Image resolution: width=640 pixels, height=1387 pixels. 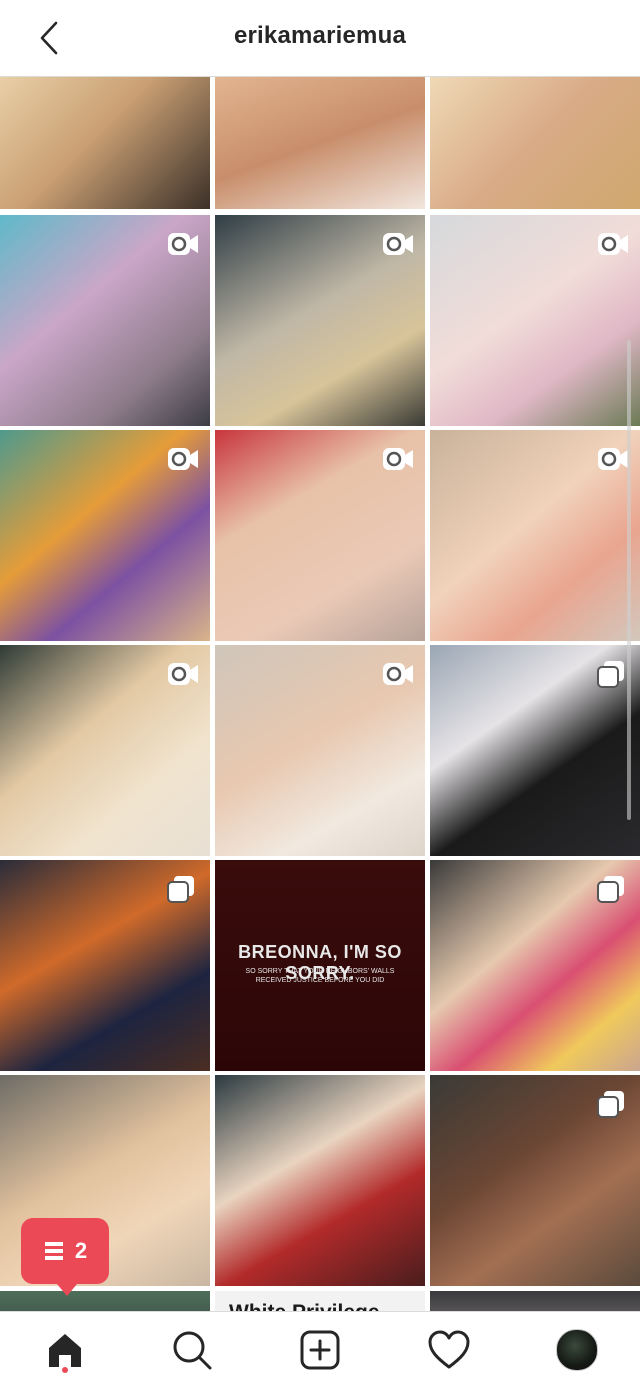 I want to click on tile-caption-text: SO SORRY THAT YOUR NEIGHBORS' WALLS, so click(x=320, y=971).